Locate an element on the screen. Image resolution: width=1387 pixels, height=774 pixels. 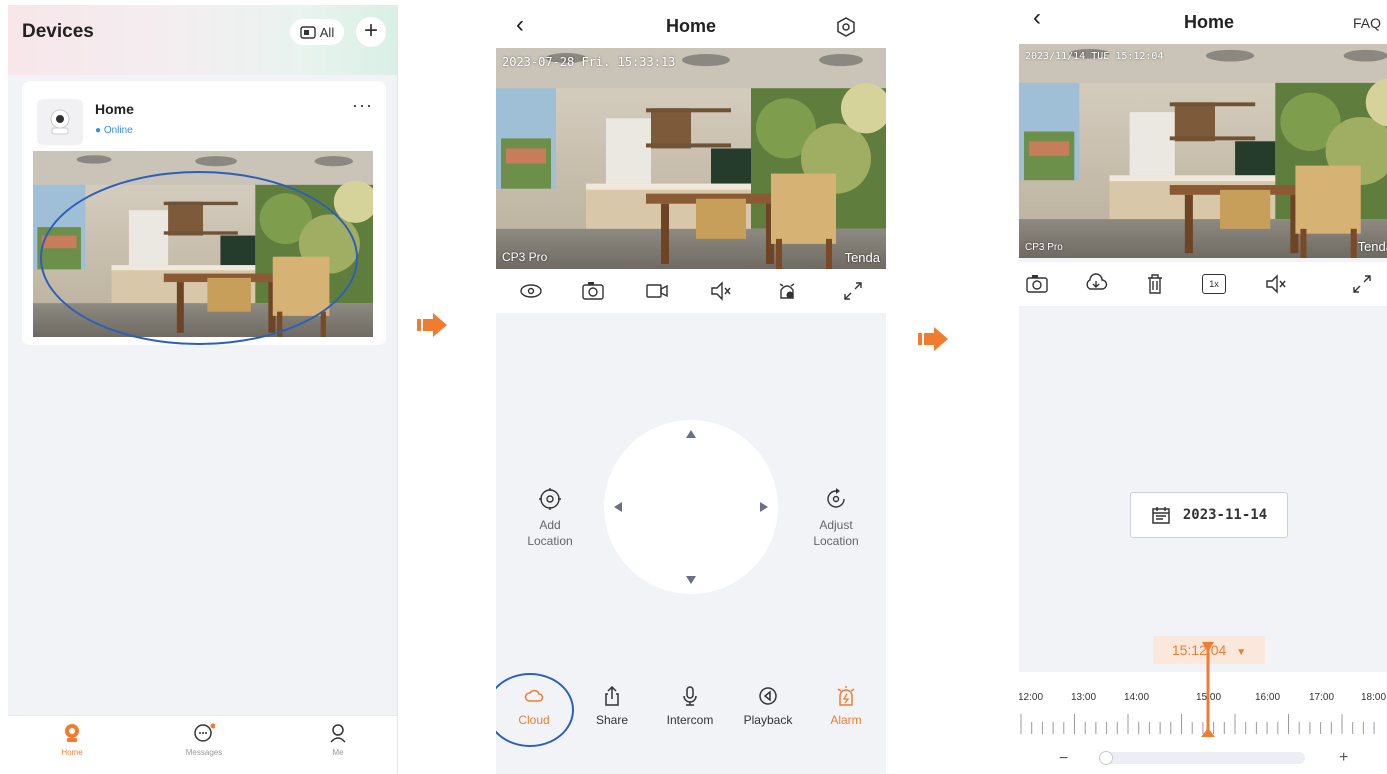
more-options-icon: ··· is located at coordinates (362, 105).